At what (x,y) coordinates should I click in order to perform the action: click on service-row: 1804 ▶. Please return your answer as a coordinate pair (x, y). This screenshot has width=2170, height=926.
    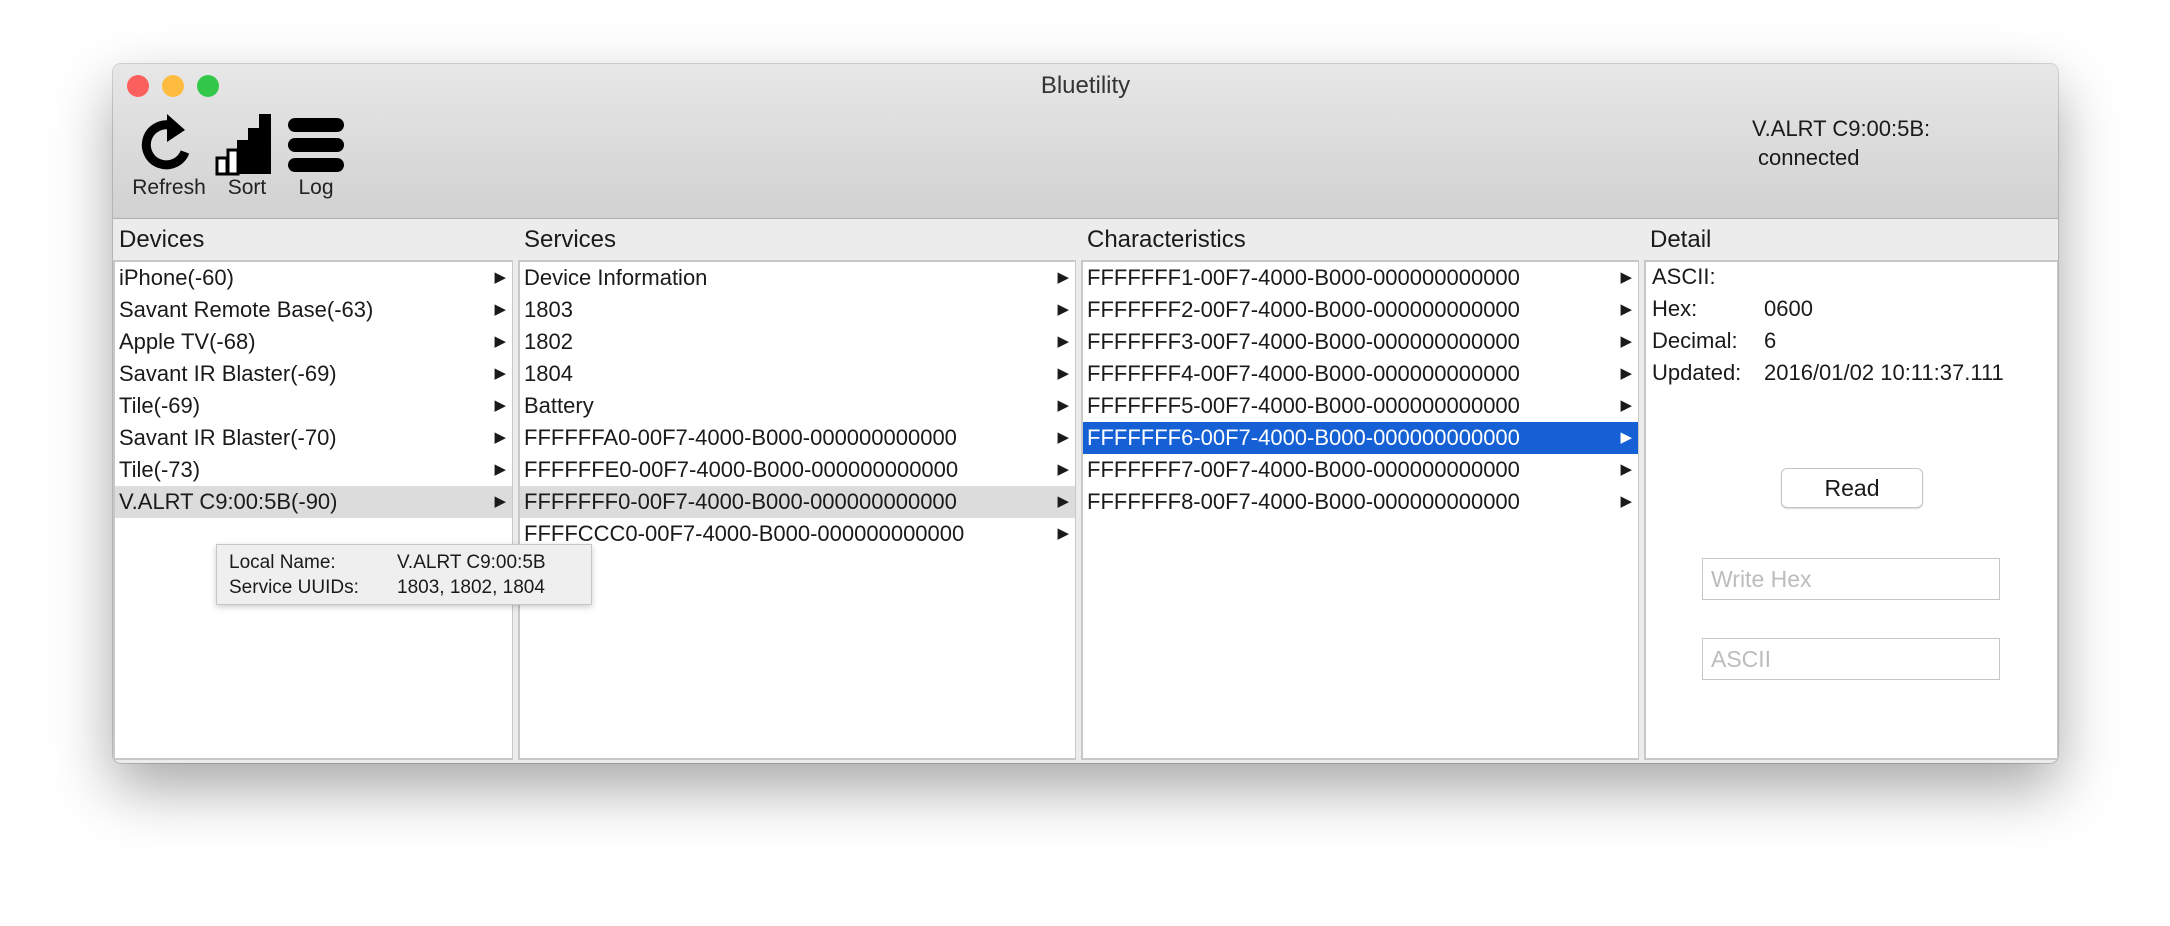
    Looking at the image, I should click on (797, 374).